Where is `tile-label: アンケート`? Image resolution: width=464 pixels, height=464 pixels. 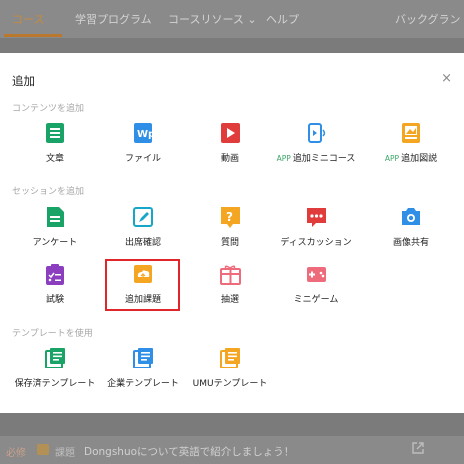 tile-label: アンケート is located at coordinates (55, 243).